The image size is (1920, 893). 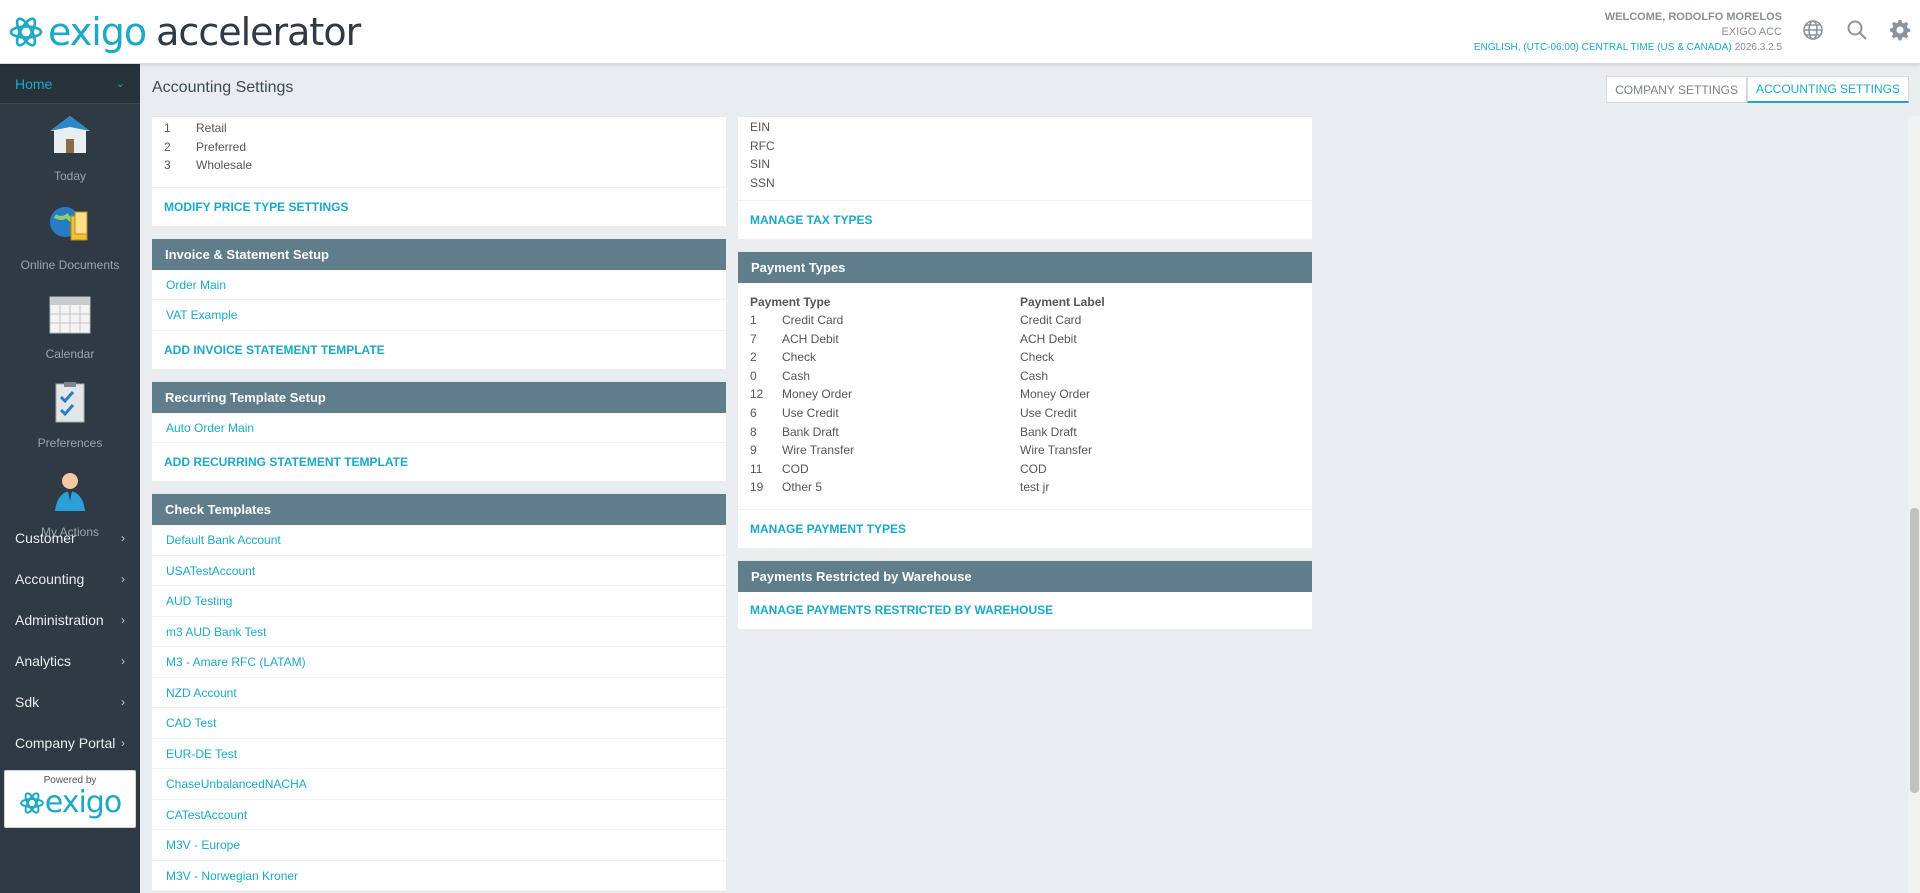 I want to click on tile-calendar: Calendar, so click(x=70, y=326).